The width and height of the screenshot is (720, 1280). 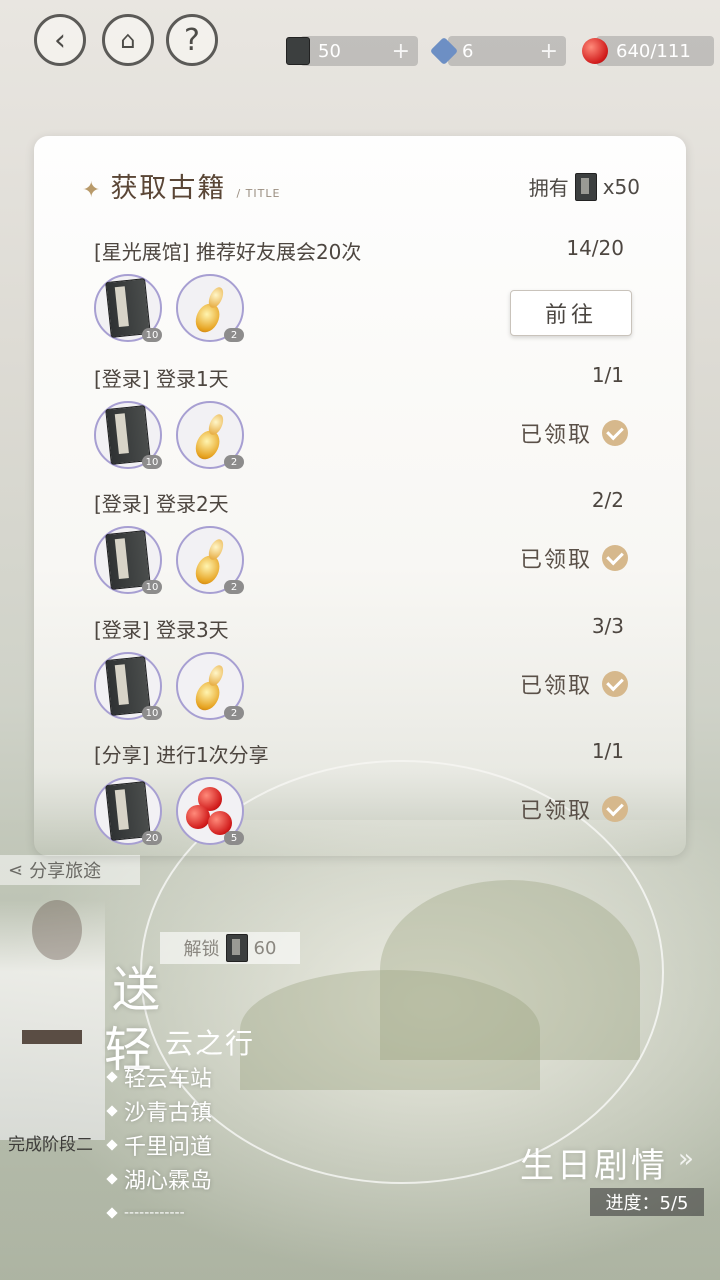 I want to click on task-progress: 14/20, so click(x=595, y=248).